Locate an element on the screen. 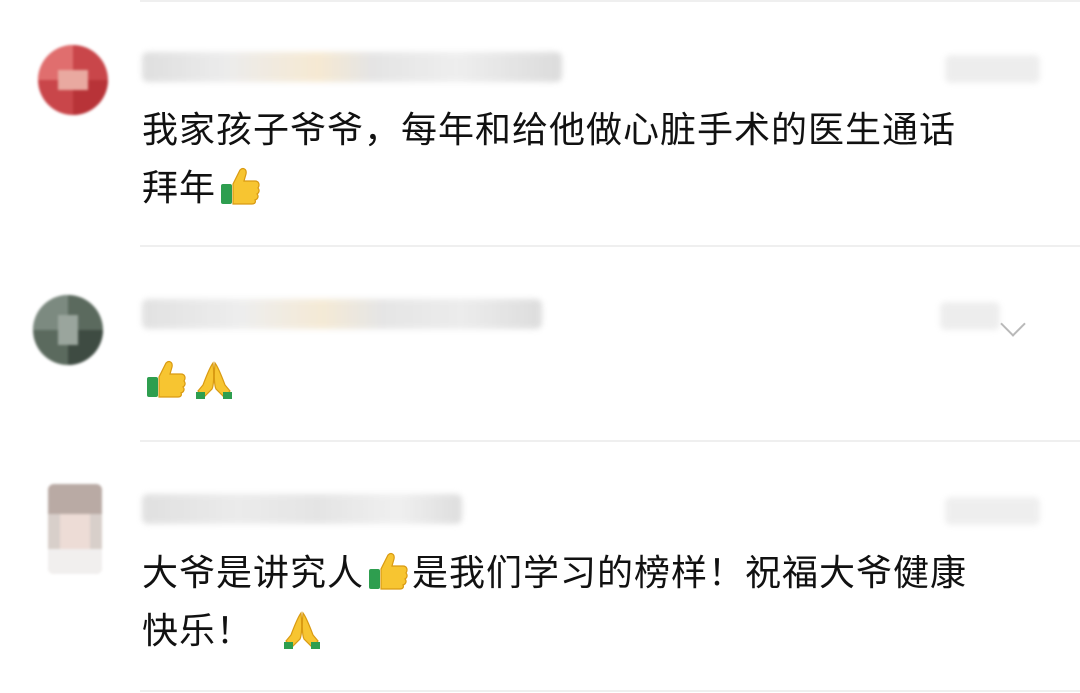 This screenshot has height=693, width=1080. comment-text: 大爷是讲究人 是我们学习的榜样！祝福大爷健康 快乐！ is located at coordinates (592, 603).